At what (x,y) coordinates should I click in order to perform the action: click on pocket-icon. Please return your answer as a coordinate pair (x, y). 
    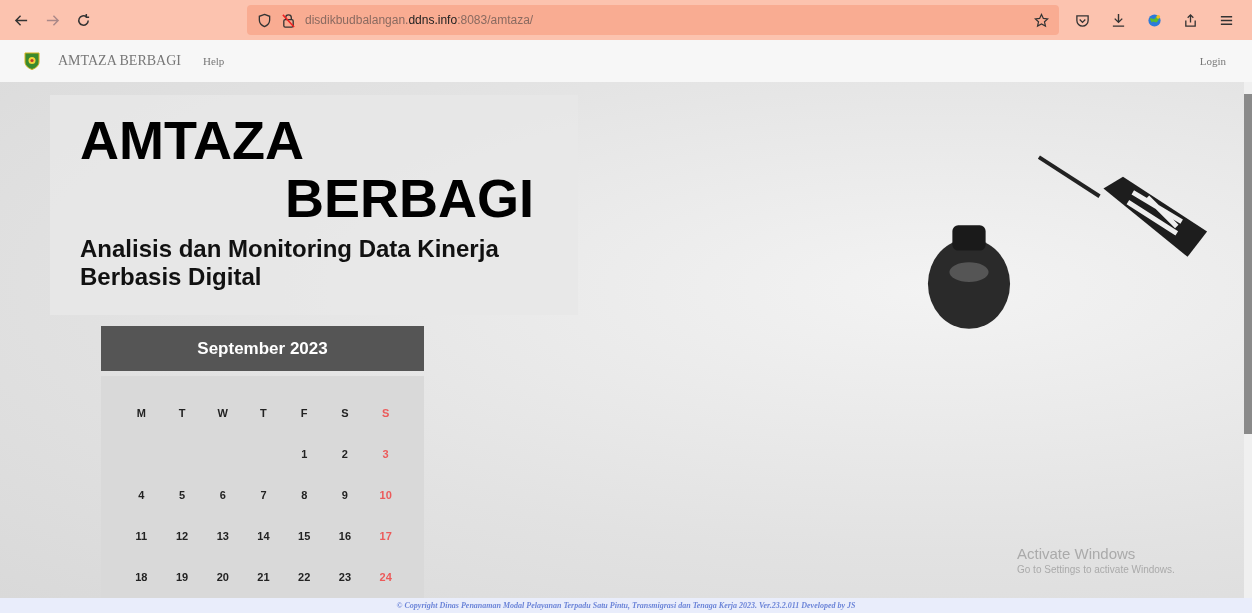
    Looking at the image, I should click on (1082, 20).